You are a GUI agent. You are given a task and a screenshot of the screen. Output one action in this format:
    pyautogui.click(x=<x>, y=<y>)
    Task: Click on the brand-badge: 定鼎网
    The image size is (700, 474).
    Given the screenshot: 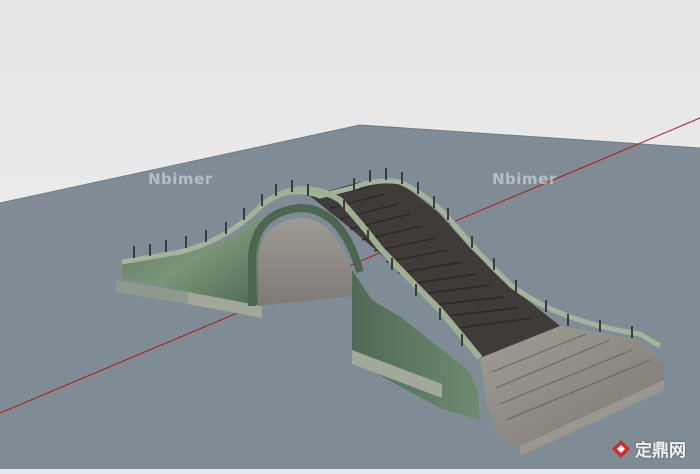 What is the action you would take?
    pyautogui.click(x=648, y=448)
    